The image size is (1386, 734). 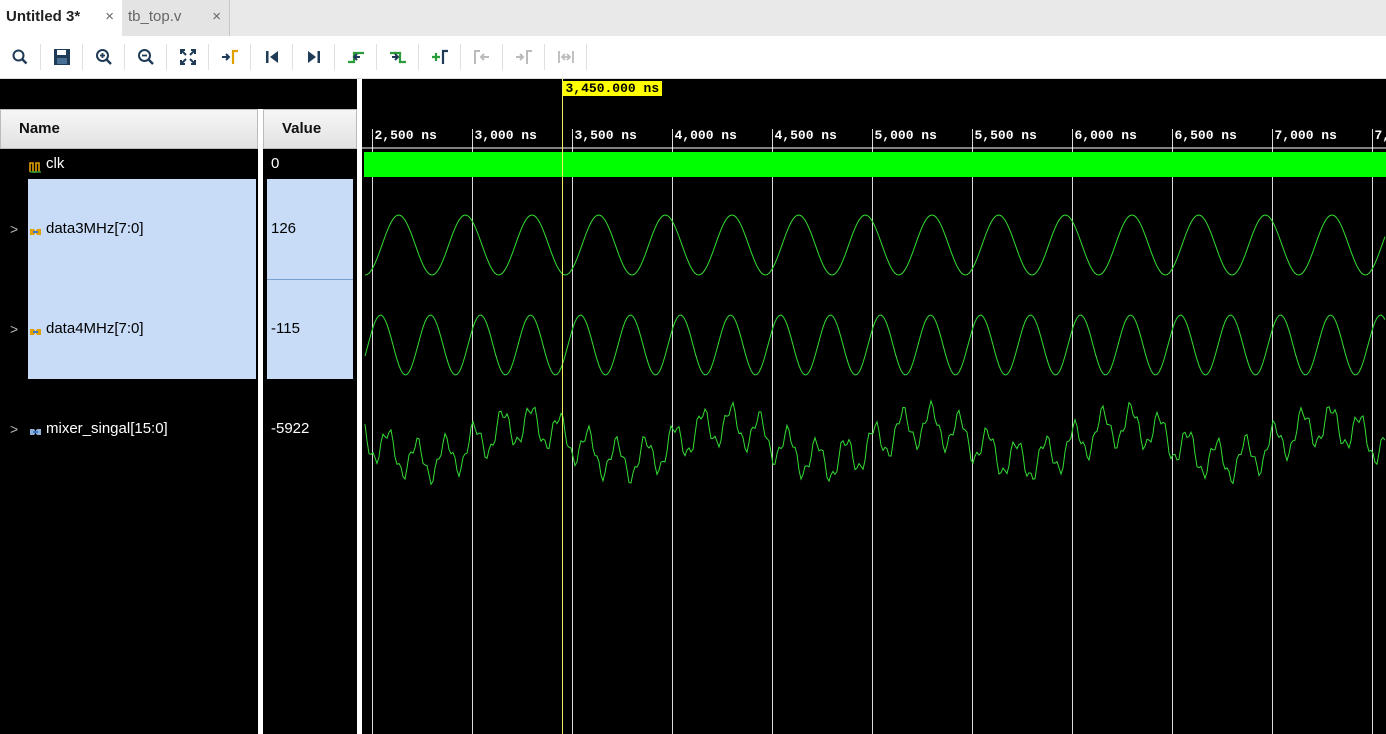 I want to click on signal-row-data4mhz: > data4MHz[7:0], so click(x=128, y=329).